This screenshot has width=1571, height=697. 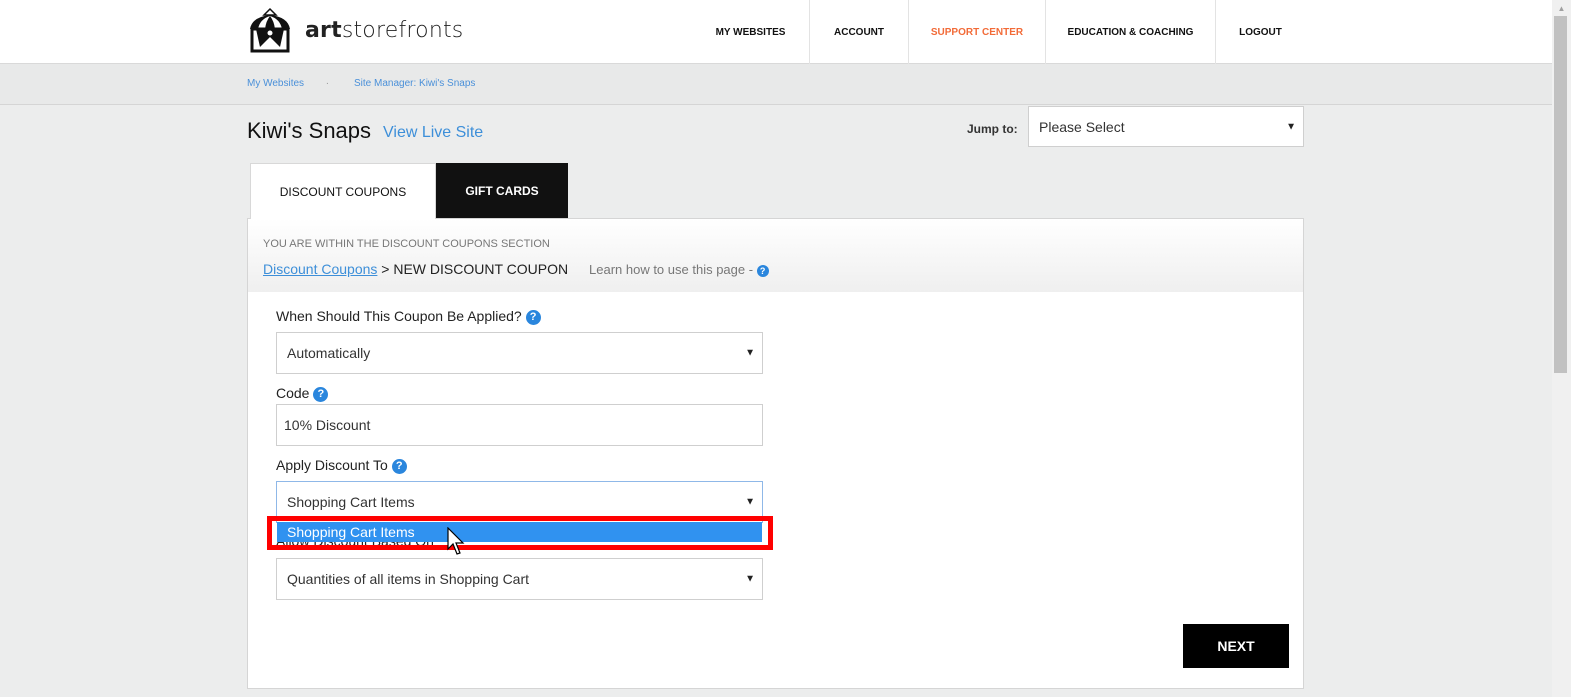 What do you see at coordinates (1082, 126) in the screenshot?
I see `jump-to-value: Please Select` at bounding box center [1082, 126].